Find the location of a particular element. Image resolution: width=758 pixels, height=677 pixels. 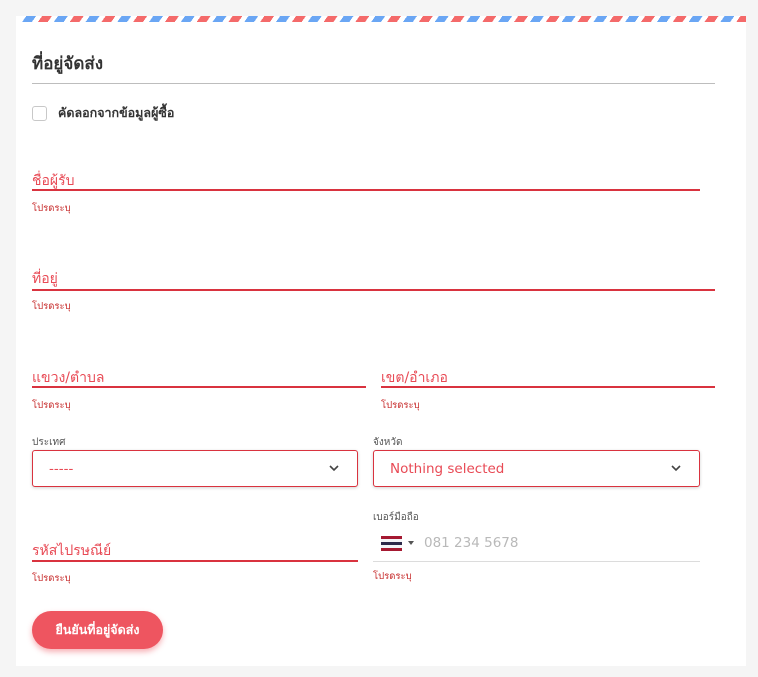

district-field: เขต/อำเภอ is located at coordinates (548, 378).